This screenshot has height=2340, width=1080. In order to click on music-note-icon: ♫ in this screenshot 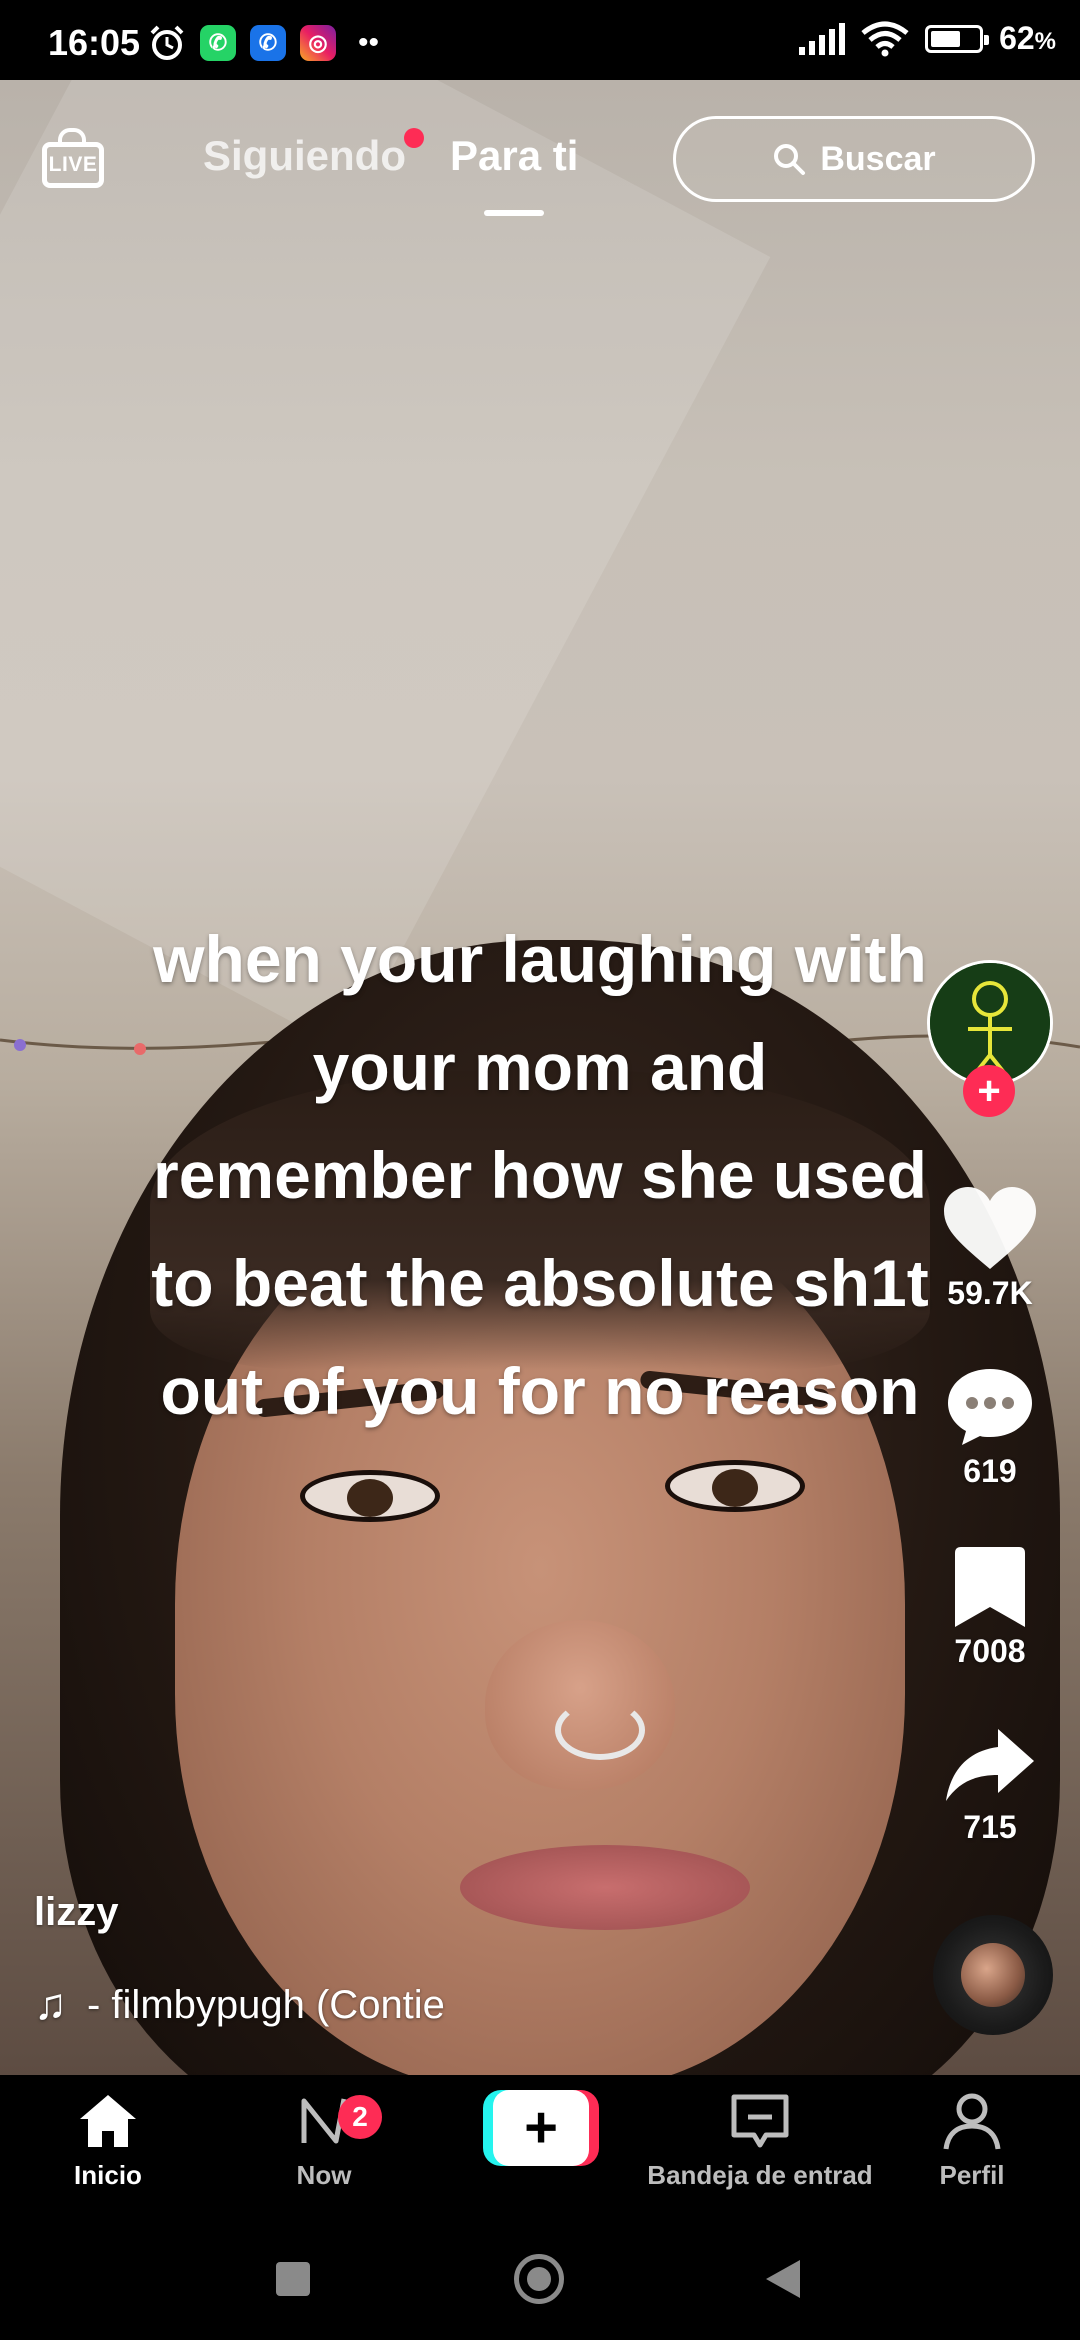, I will do `click(50, 2004)`.